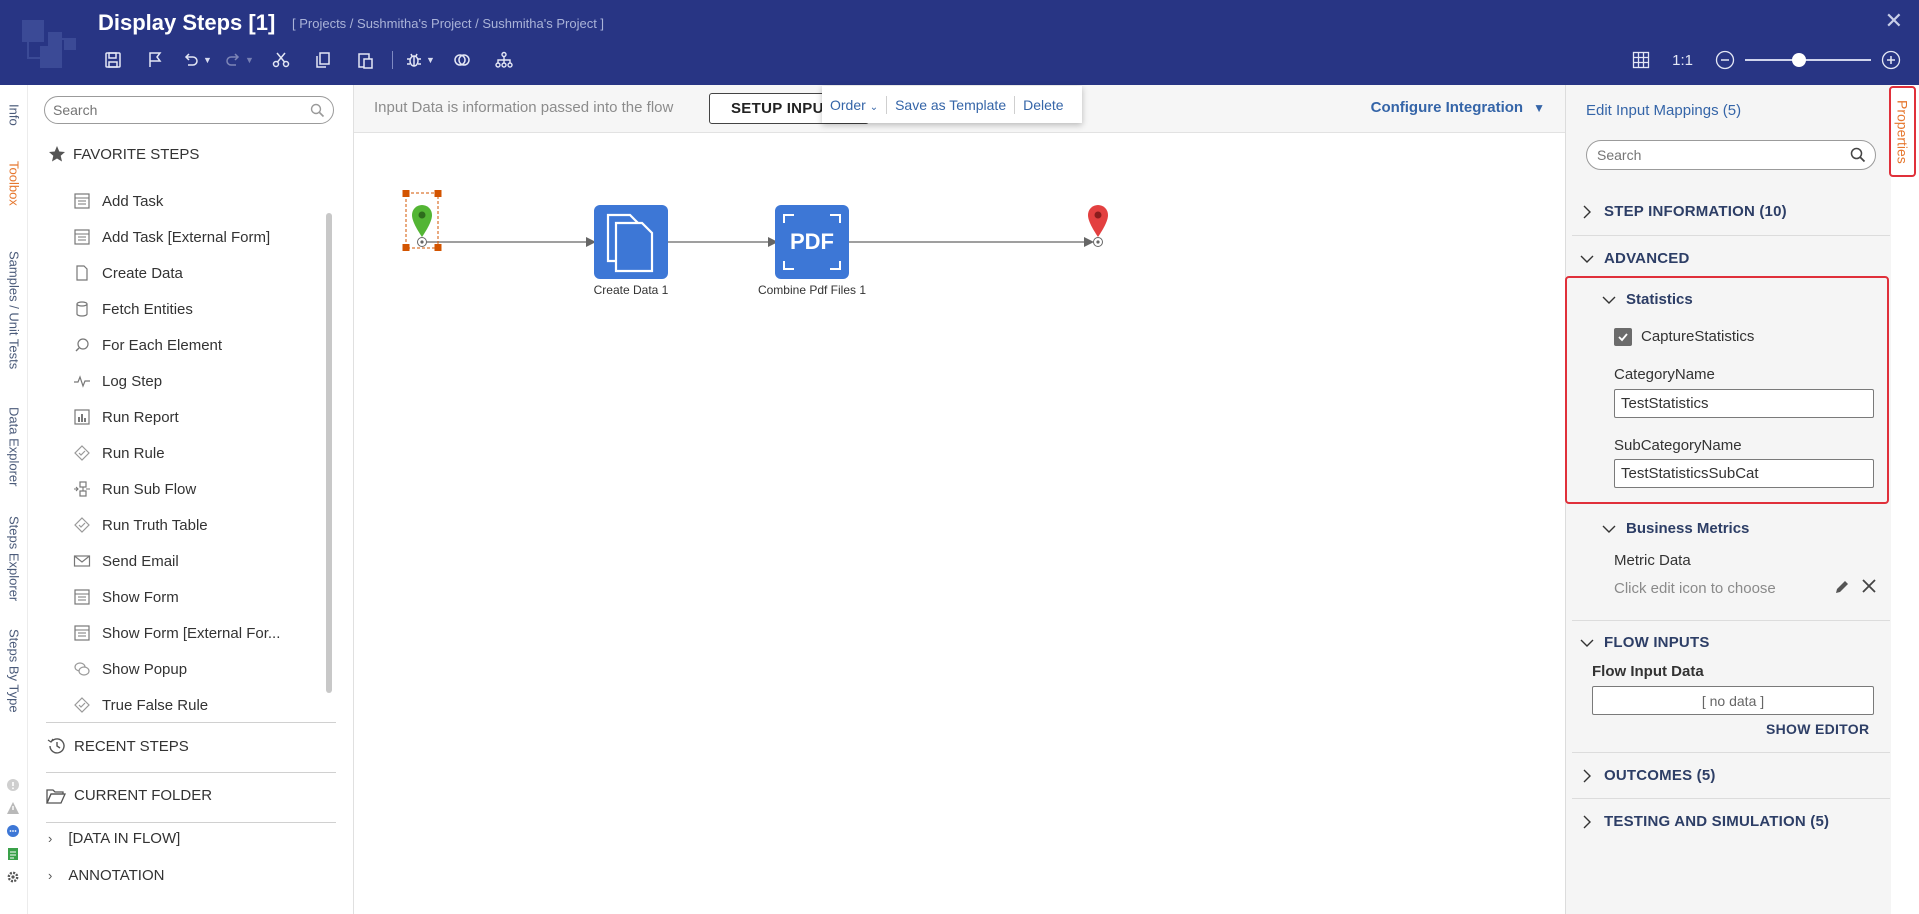 This screenshot has width=1919, height=914. What do you see at coordinates (207, 453) in the screenshot?
I see `toolbox-step-item: Run Rule` at bounding box center [207, 453].